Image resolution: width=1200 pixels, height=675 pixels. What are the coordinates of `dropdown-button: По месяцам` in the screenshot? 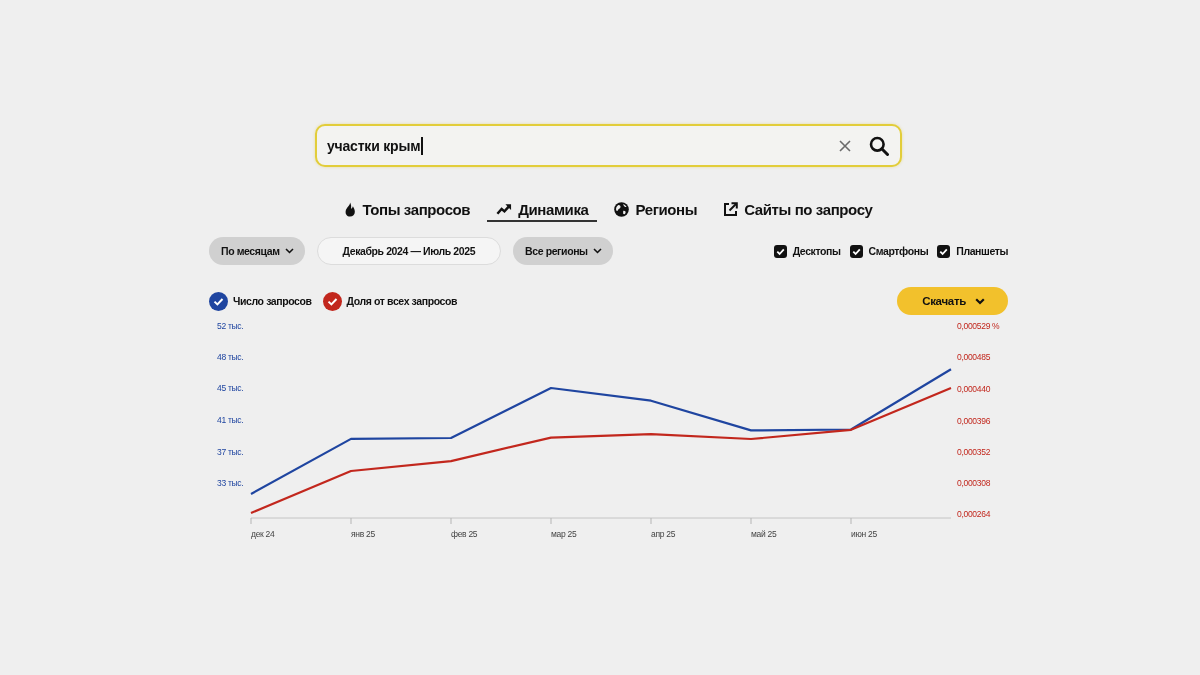 It's located at (257, 251).